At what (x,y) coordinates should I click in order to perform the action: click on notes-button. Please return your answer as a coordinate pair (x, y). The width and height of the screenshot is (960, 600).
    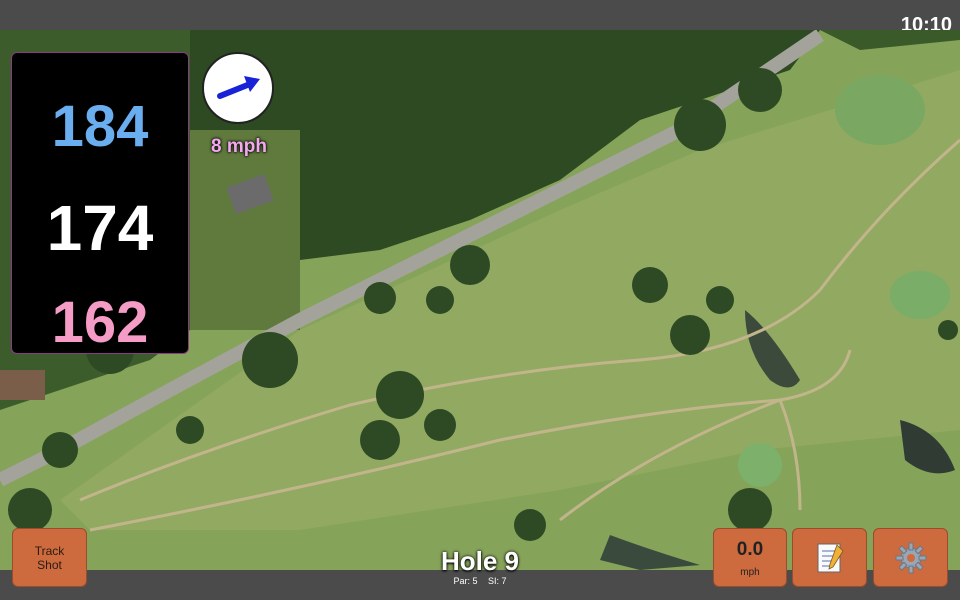
    Looking at the image, I should click on (829, 557).